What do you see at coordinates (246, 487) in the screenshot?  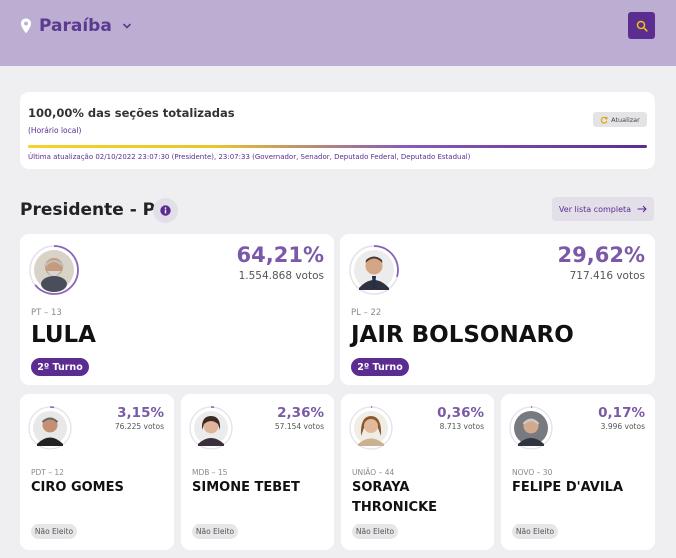 I see `candidate-name: SIMONE TEBET` at bounding box center [246, 487].